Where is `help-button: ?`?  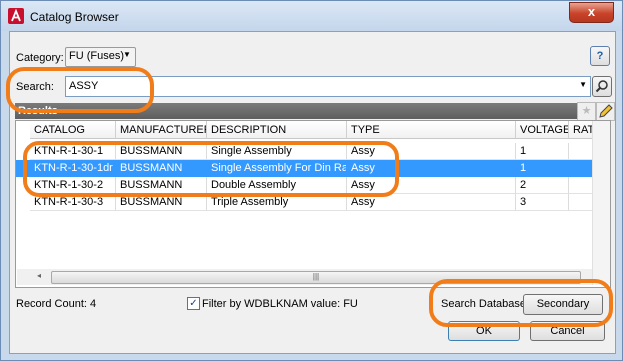 help-button: ? is located at coordinates (600, 56).